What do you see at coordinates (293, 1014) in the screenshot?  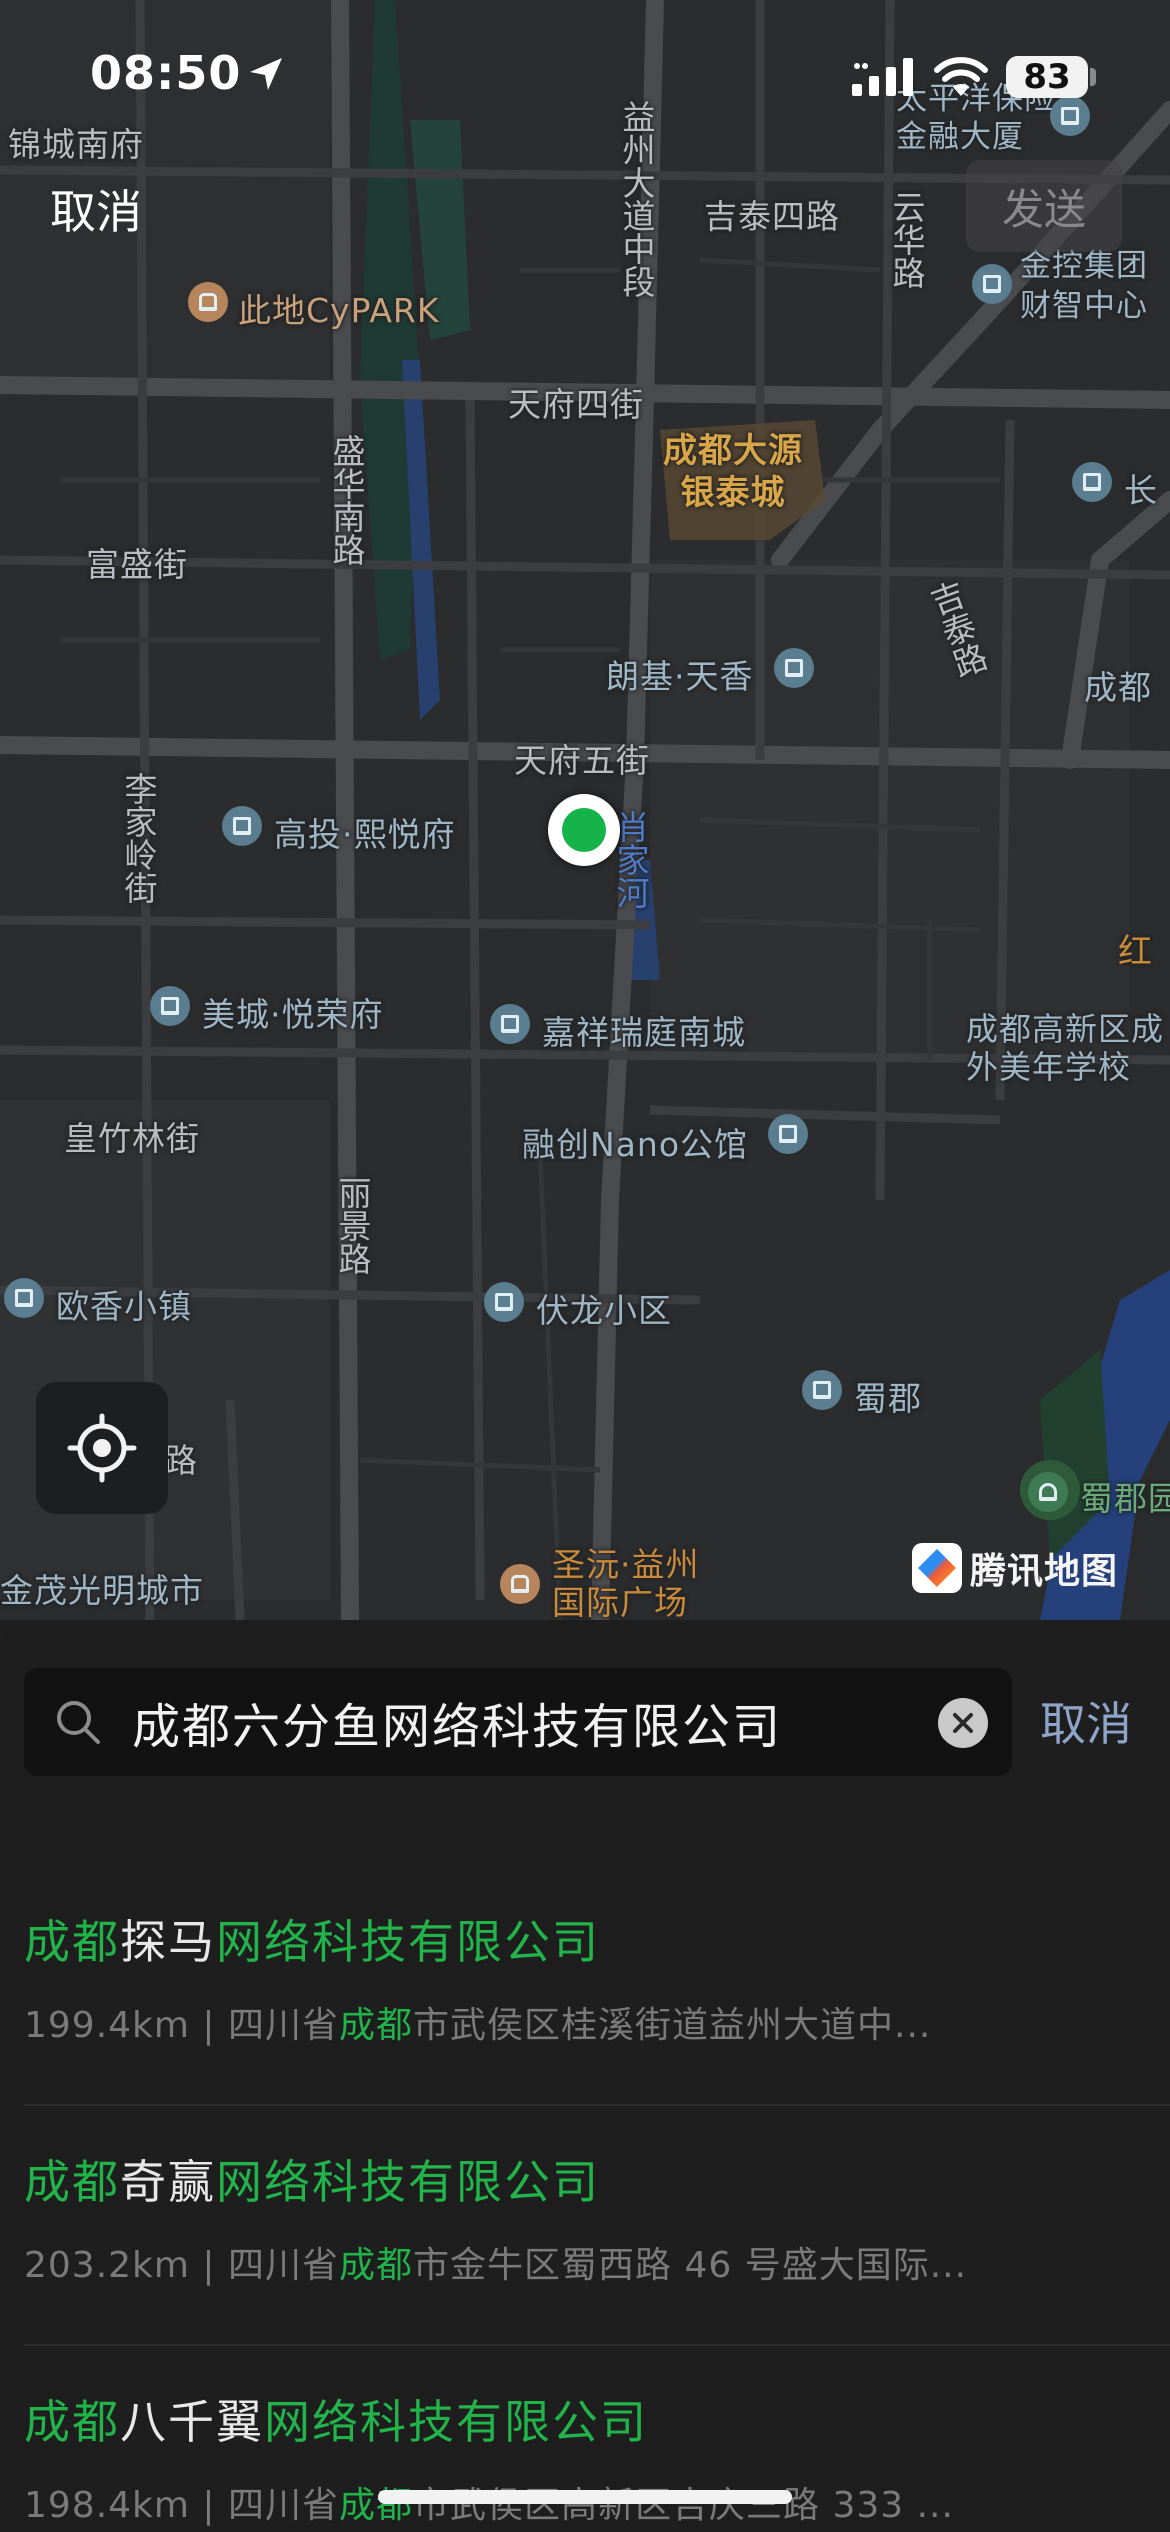 I see `map-label: 美城·悦荣府` at bounding box center [293, 1014].